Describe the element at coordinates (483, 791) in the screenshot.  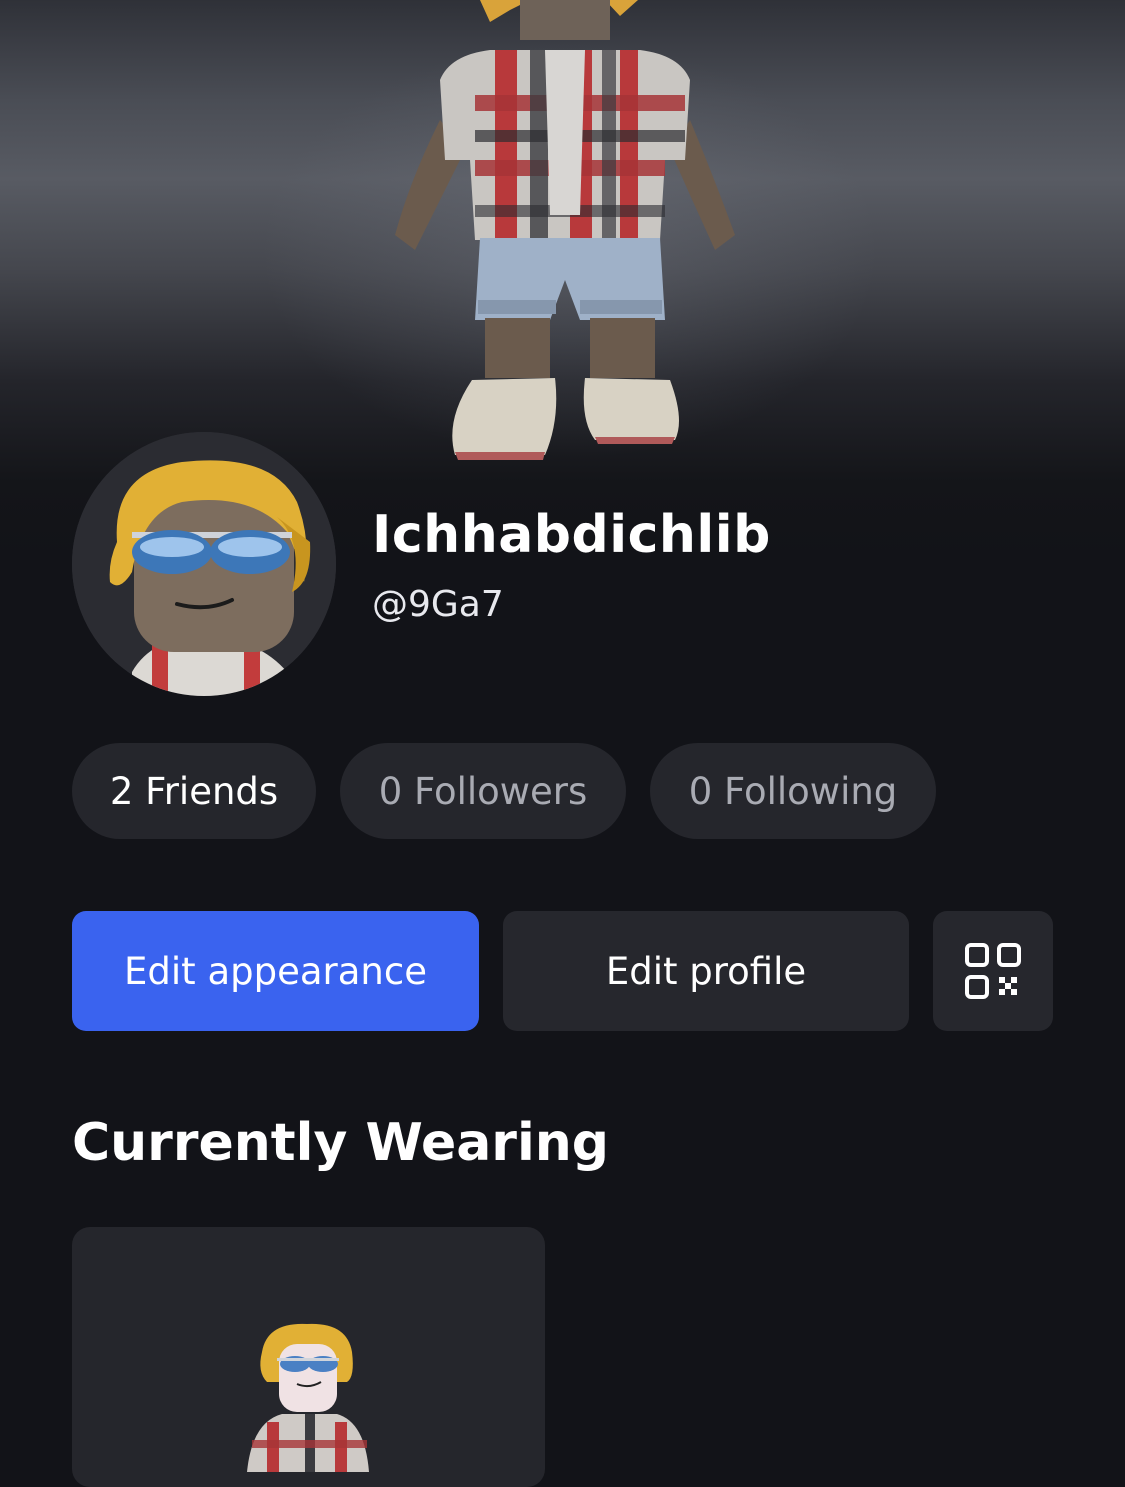
I see `followers-count-button: 0 Followers` at that location.